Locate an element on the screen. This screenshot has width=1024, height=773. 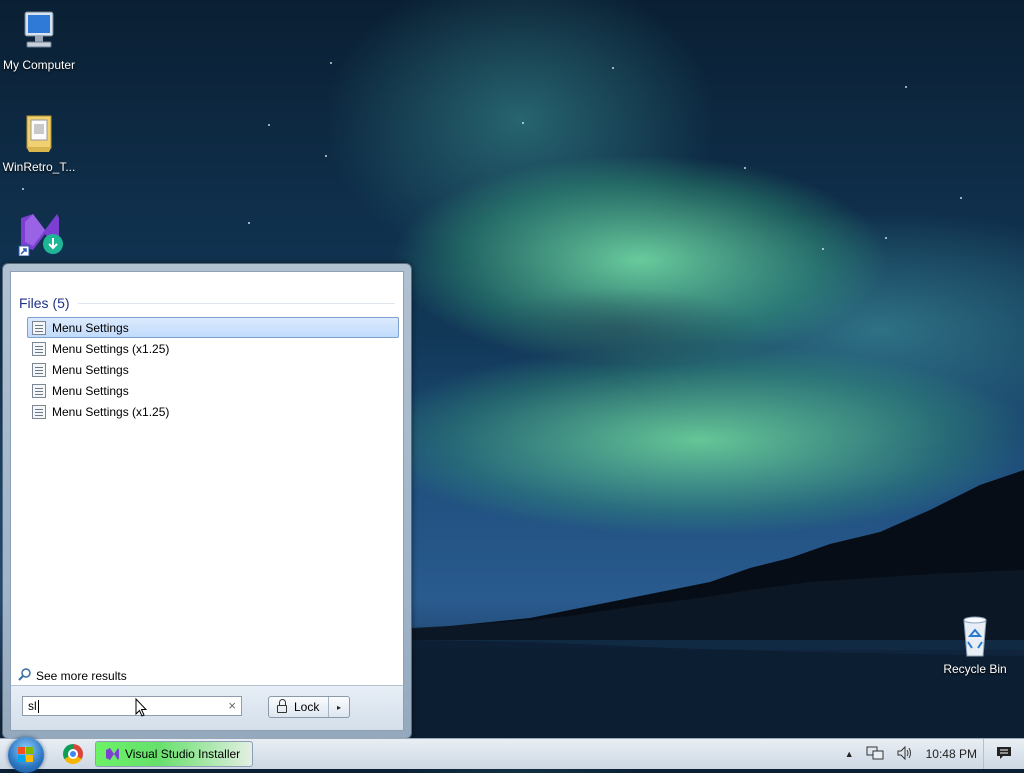
notification-icon is located at coordinates (1004, 754).